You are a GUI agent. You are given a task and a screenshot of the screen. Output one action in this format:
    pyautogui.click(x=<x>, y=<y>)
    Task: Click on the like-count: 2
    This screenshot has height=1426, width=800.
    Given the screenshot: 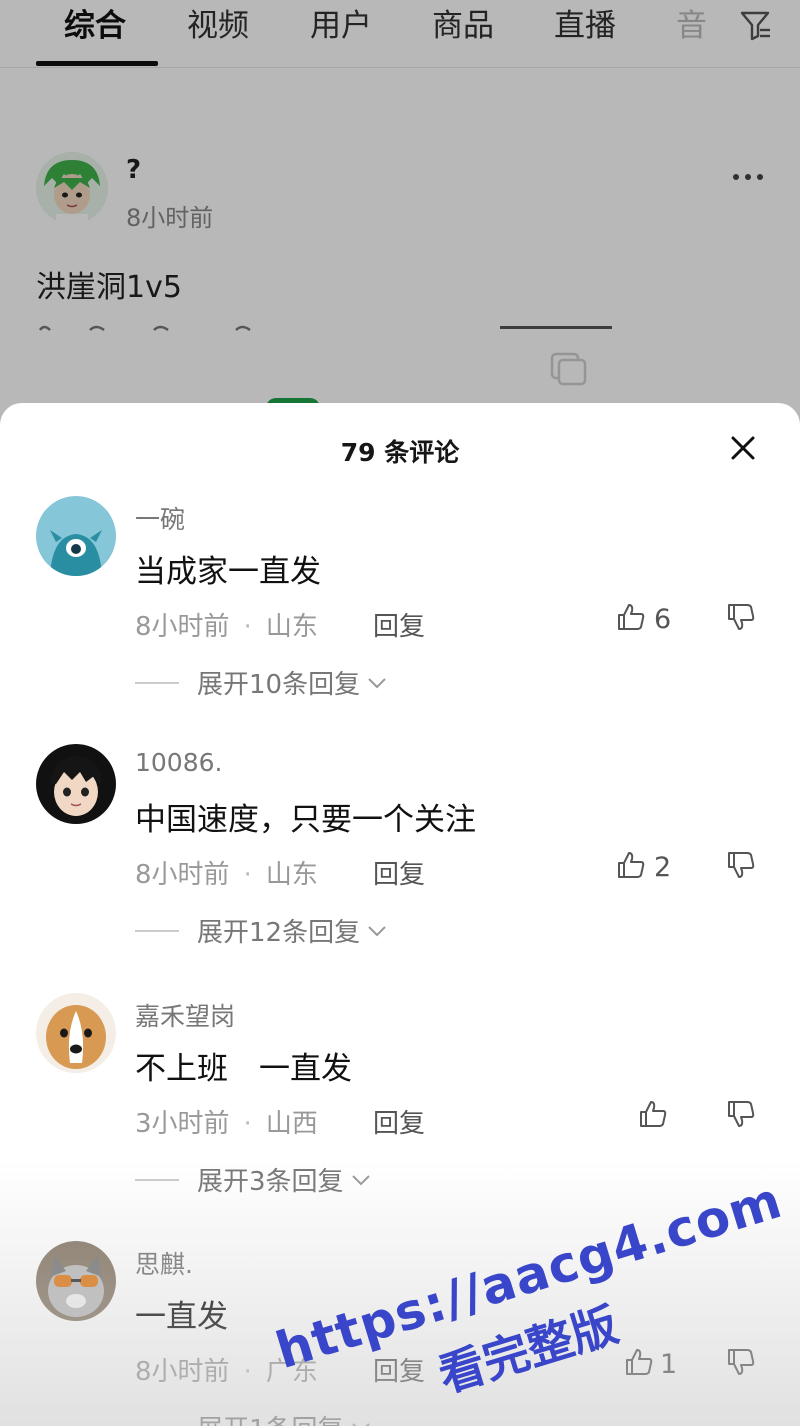 What is the action you would take?
    pyautogui.click(x=663, y=867)
    